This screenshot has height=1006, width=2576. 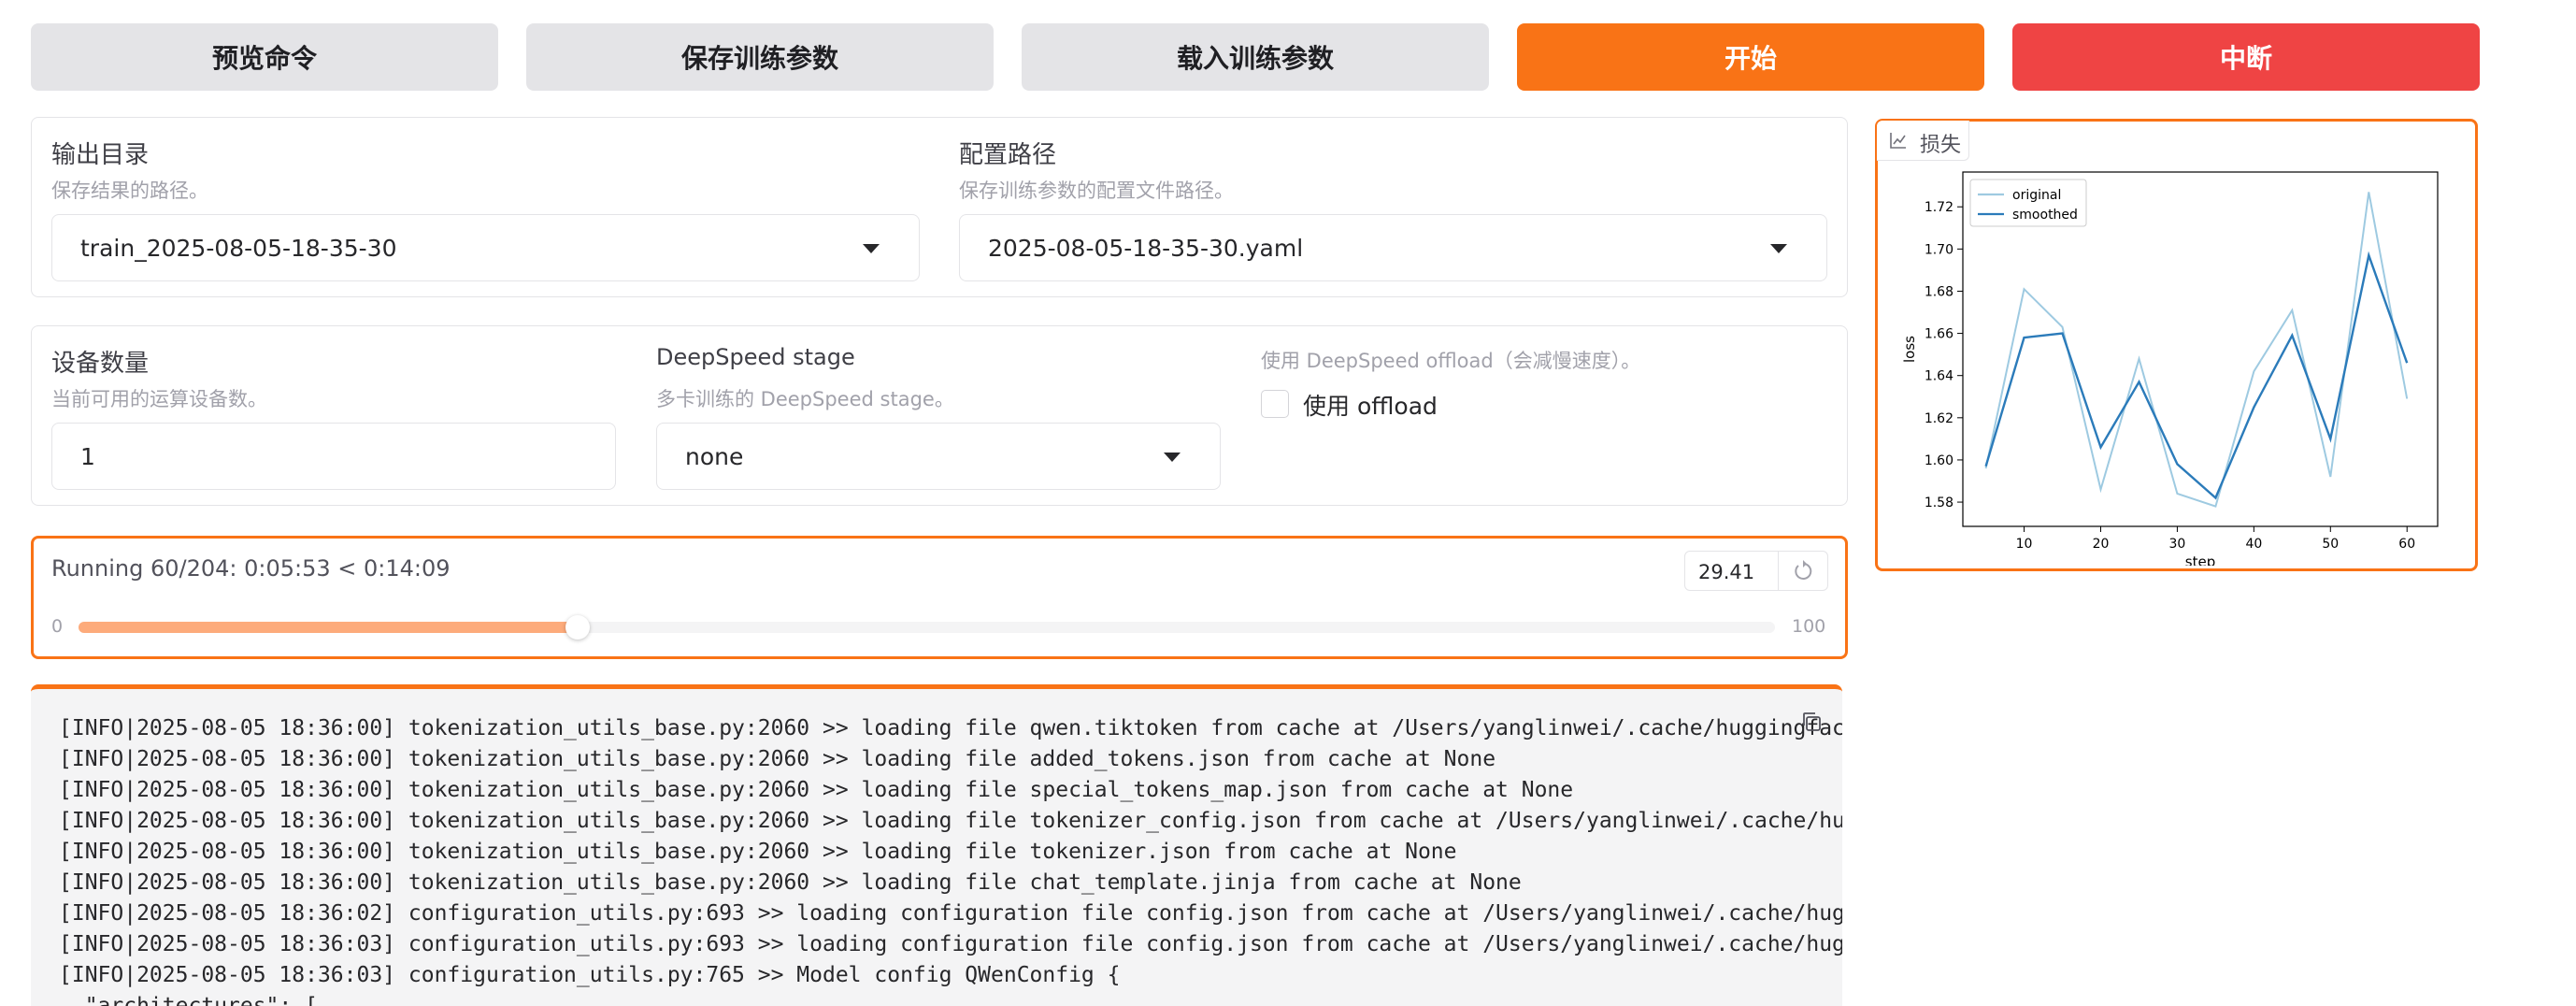 What do you see at coordinates (2101, 544) in the screenshot?
I see `x-tick-label: 20` at bounding box center [2101, 544].